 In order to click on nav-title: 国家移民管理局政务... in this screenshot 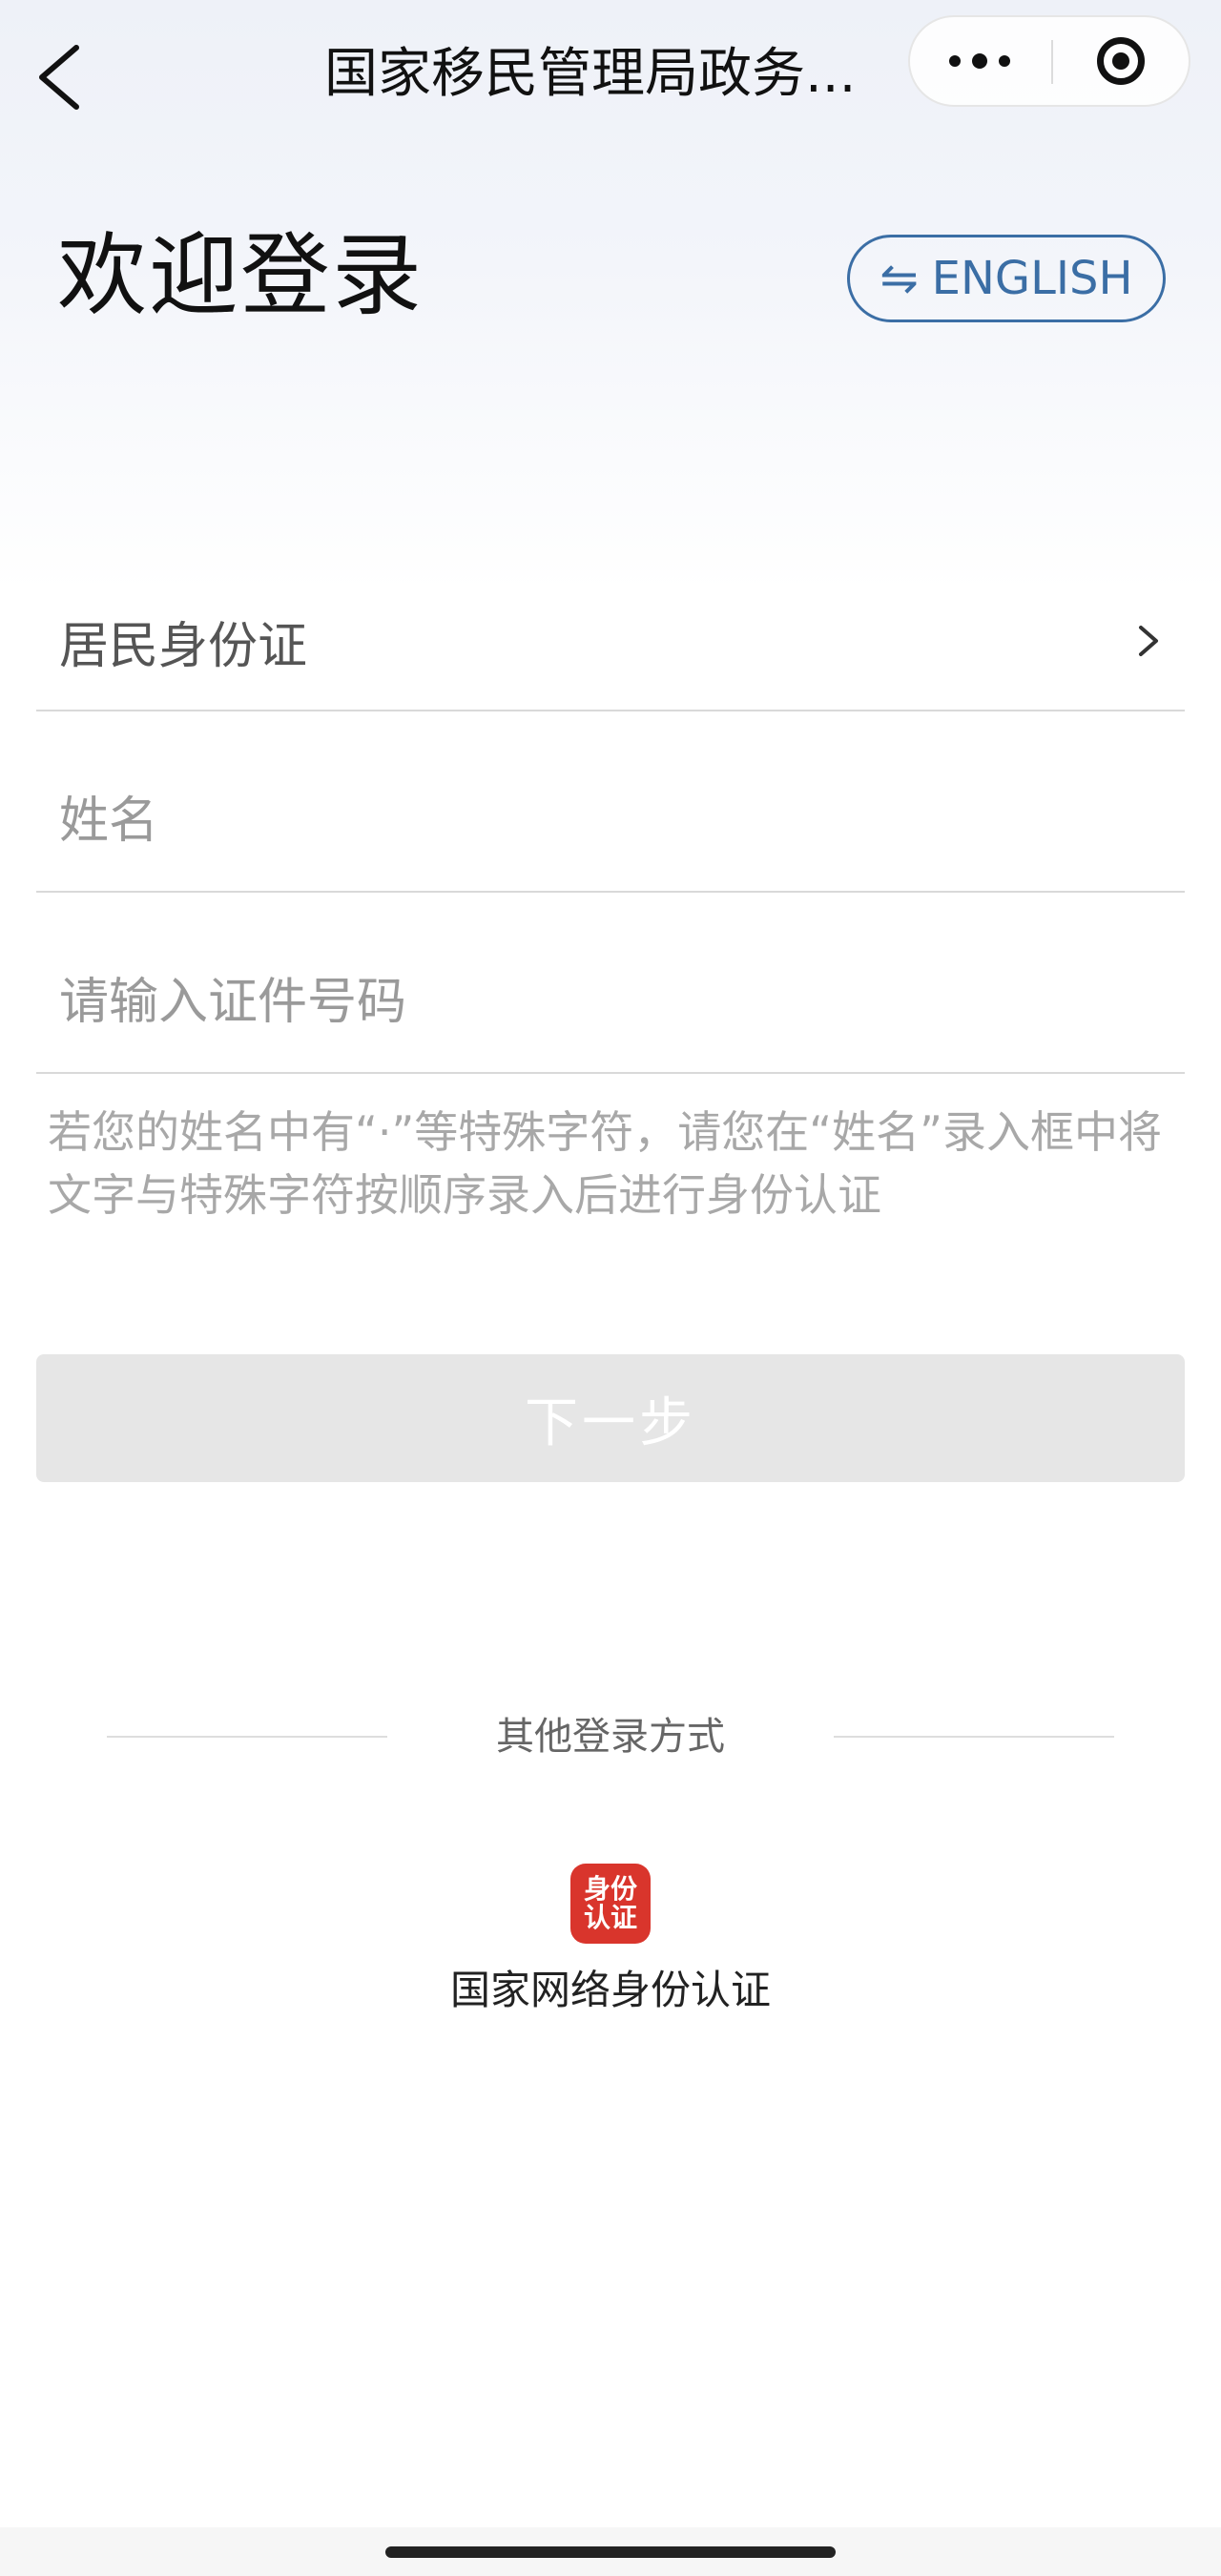, I will do `click(590, 74)`.